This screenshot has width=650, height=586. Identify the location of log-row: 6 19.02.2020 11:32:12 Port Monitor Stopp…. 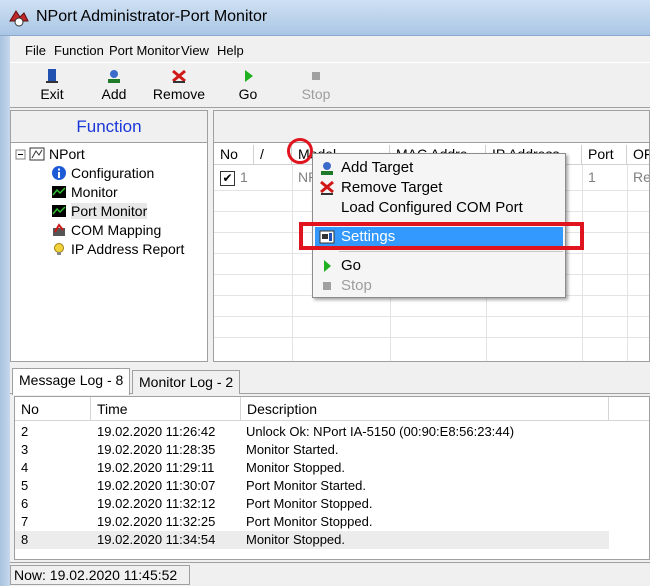
(312, 504).